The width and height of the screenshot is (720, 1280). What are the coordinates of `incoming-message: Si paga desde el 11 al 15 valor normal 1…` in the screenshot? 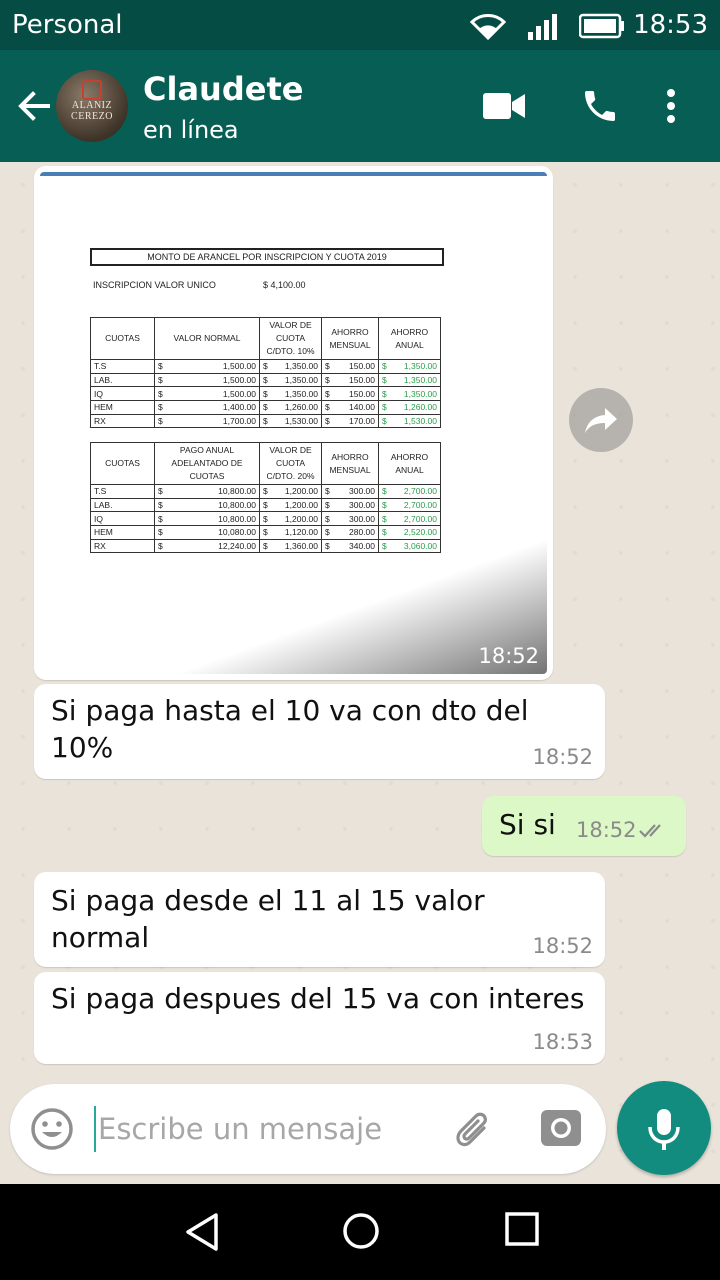 It's located at (319, 919).